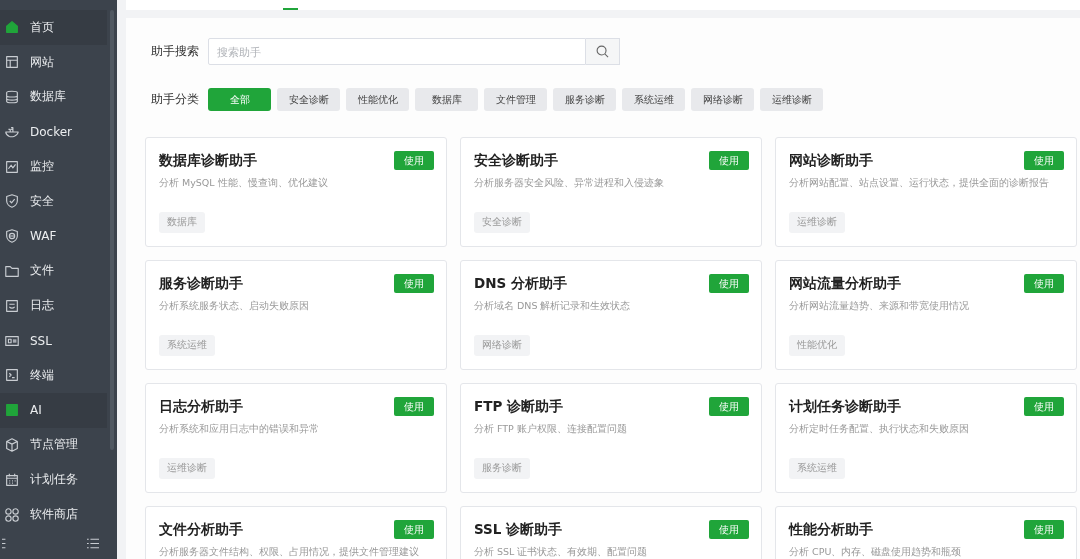 This screenshot has width=1080, height=559. What do you see at coordinates (519, 406) in the screenshot?
I see `card-title: FTP 诊断助手` at bounding box center [519, 406].